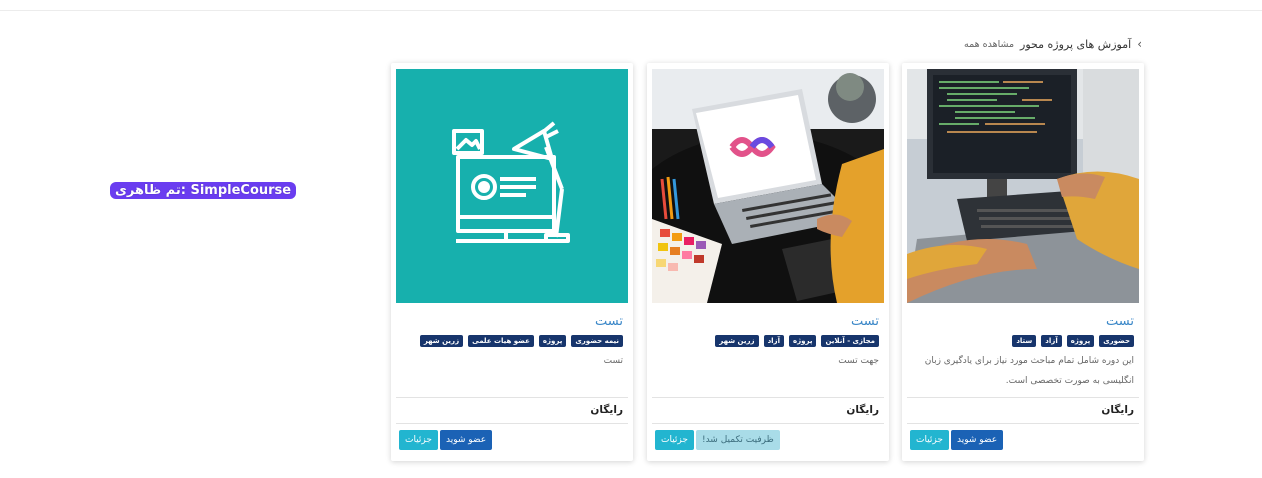  I want to click on top-divider, so click(631, 10).